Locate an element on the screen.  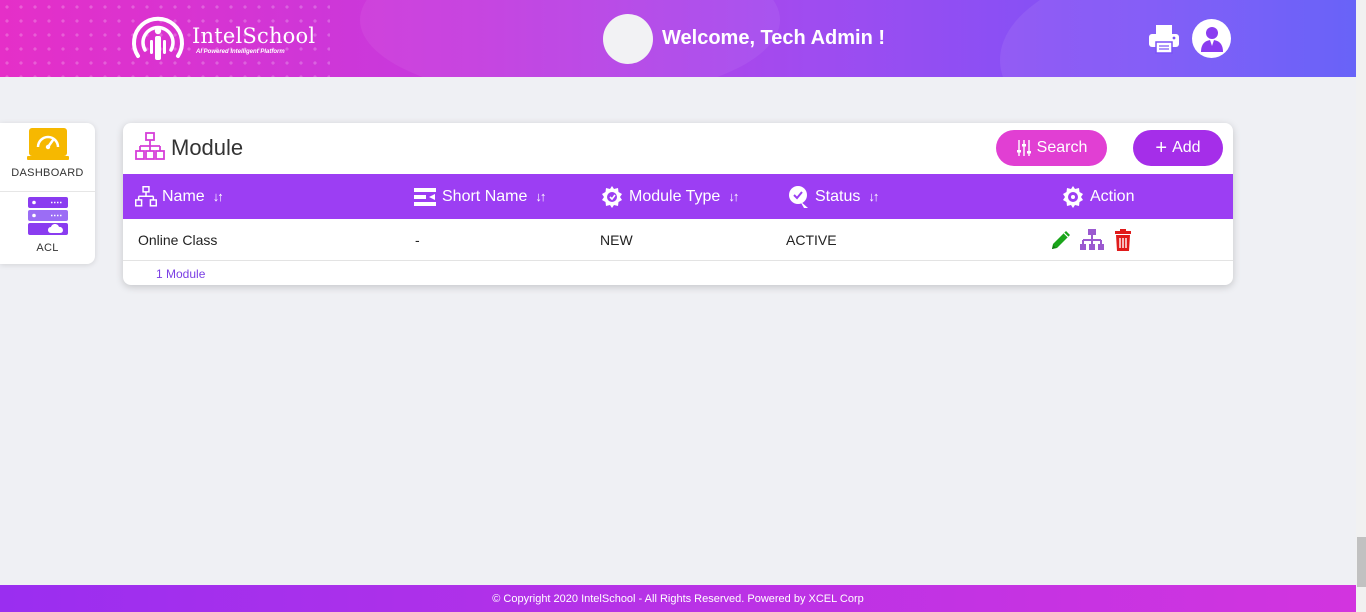
status-icon is located at coordinates (798, 196).